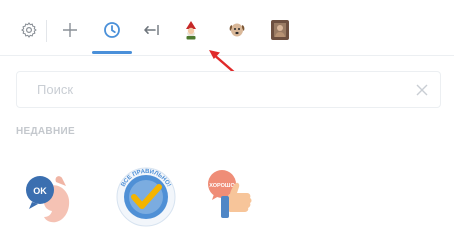  I want to click on gear-icon, so click(29, 30).